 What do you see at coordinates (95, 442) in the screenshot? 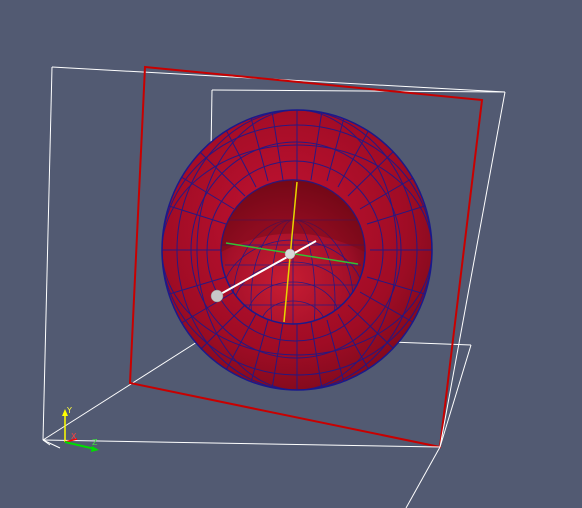
I see `axis-label-z: Z` at bounding box center [95, 442].